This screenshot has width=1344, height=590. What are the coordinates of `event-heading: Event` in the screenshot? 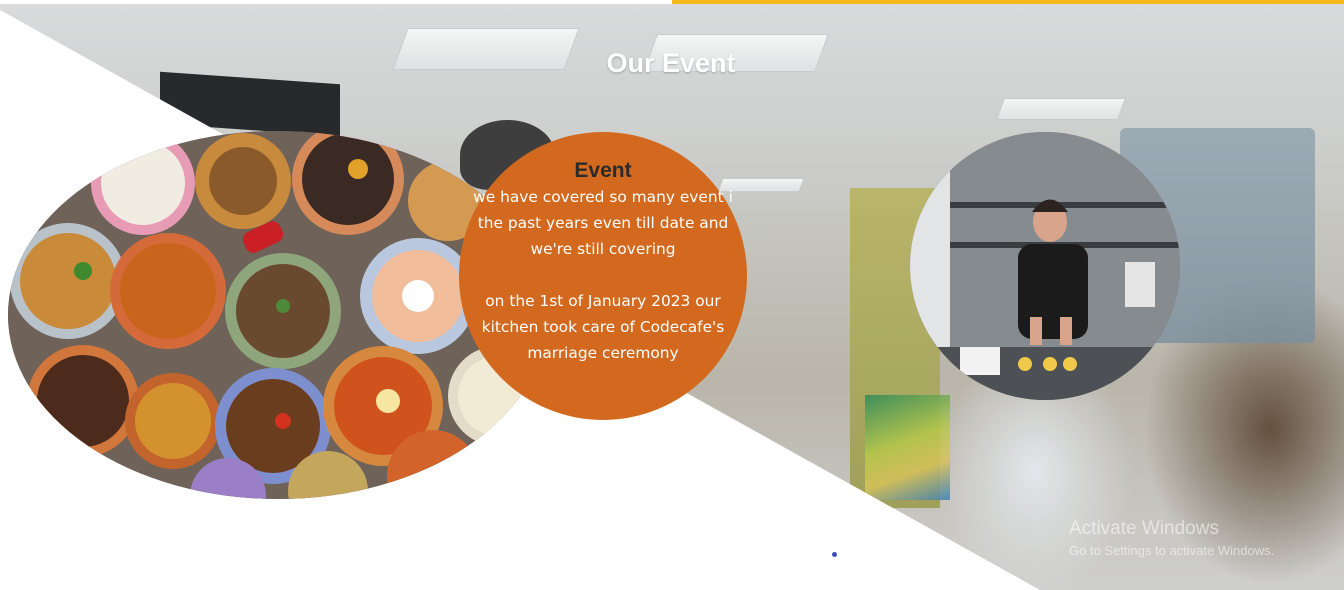 It's located at (603, 170).